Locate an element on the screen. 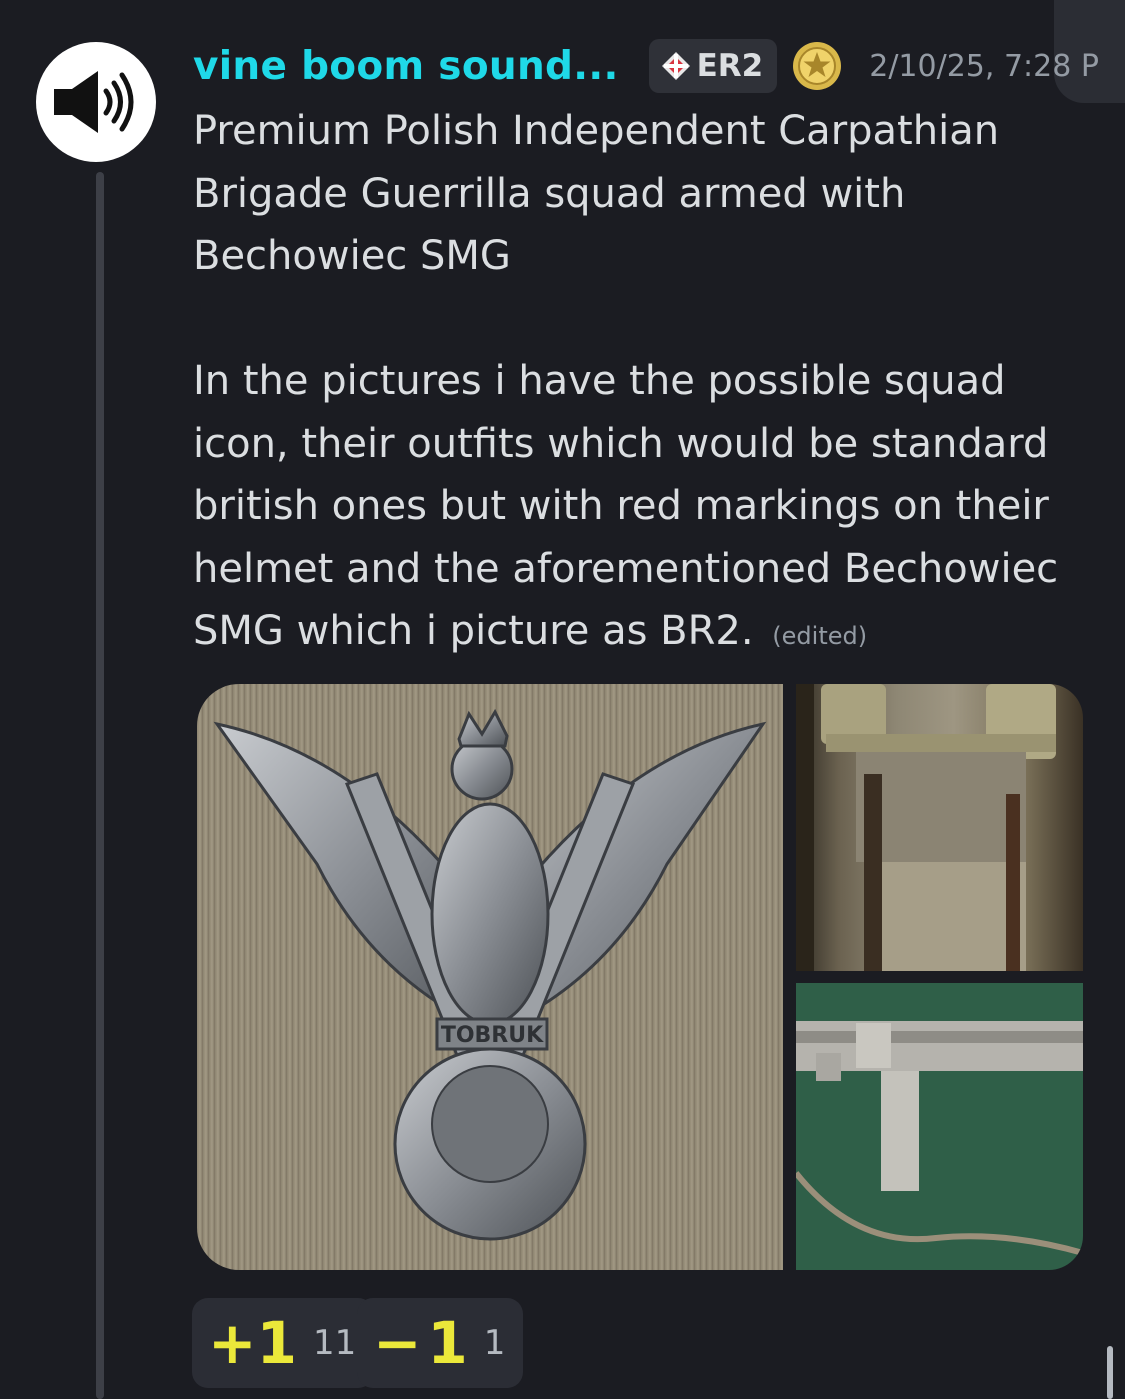  uniform-image is located at coordinates (926, 827).